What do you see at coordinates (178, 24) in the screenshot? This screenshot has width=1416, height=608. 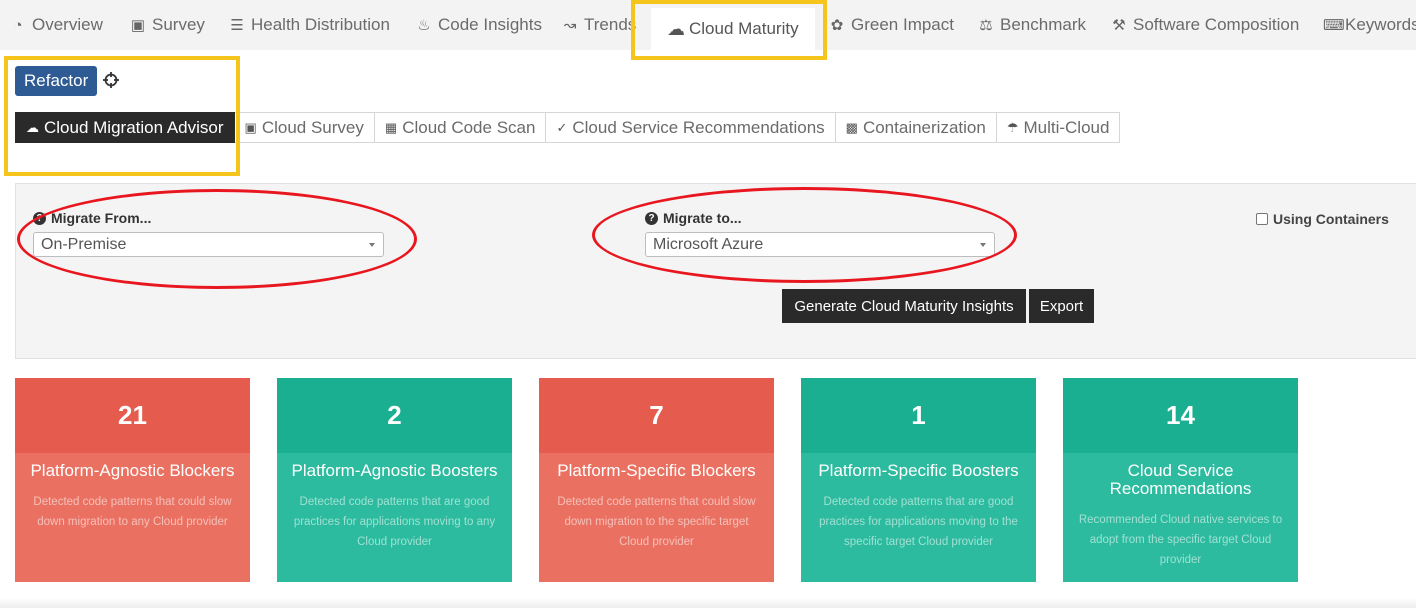 I see `tab-label: Survey` at bounding box center [178, 24].